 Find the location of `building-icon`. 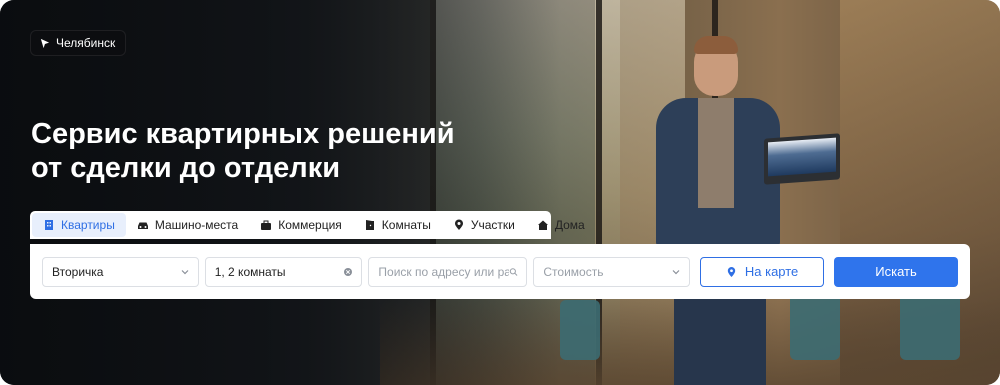

building-icon is located at coordinates (49, 225).